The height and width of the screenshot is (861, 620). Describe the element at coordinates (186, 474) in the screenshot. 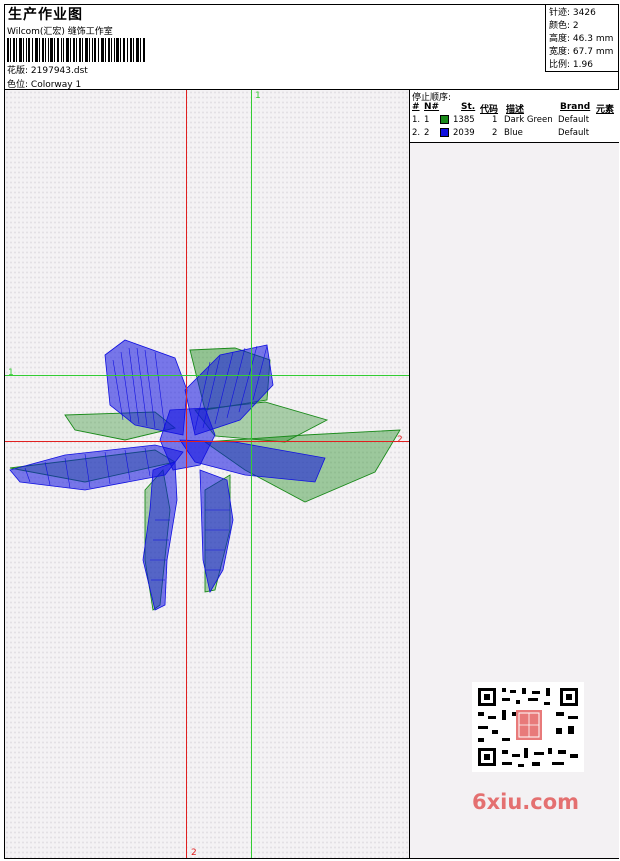

I see `guide-vertical-red` at that location.